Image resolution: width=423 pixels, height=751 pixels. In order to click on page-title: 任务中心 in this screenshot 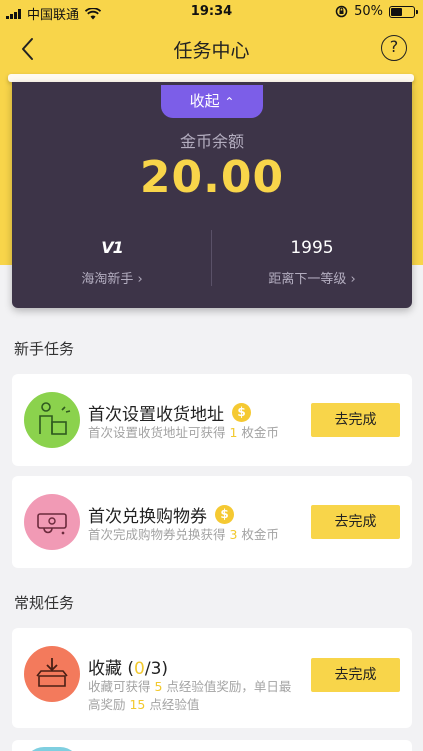, I will do `click(211, 51)`.